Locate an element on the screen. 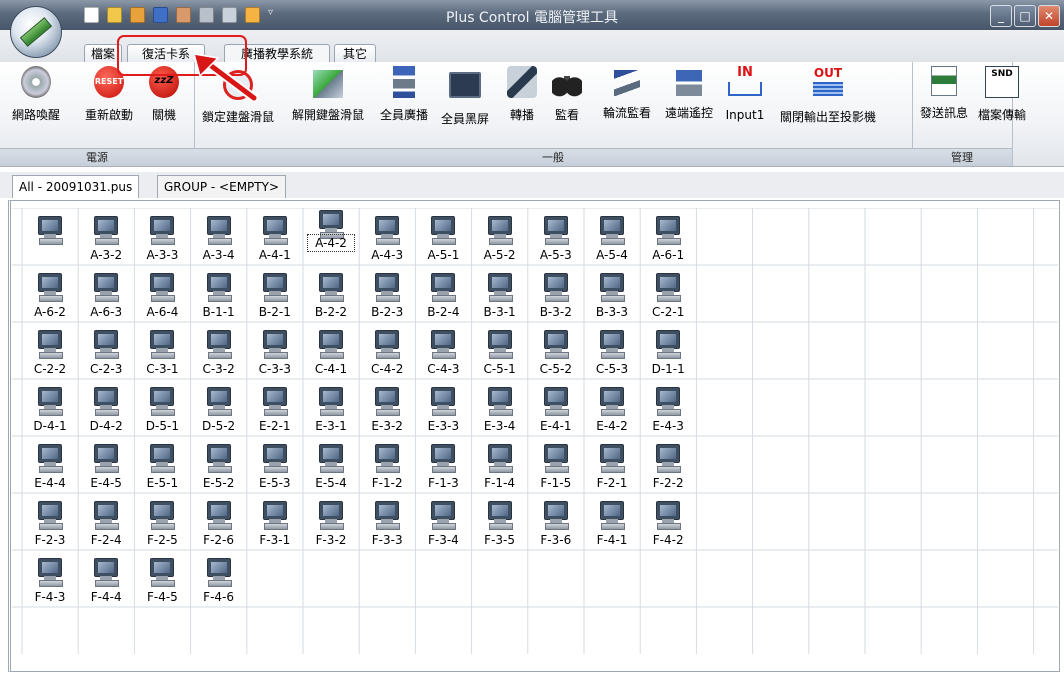 The image size is (1064, 677). broadcast-all-button: 全員廣播 is located at coordinates (404, 94).